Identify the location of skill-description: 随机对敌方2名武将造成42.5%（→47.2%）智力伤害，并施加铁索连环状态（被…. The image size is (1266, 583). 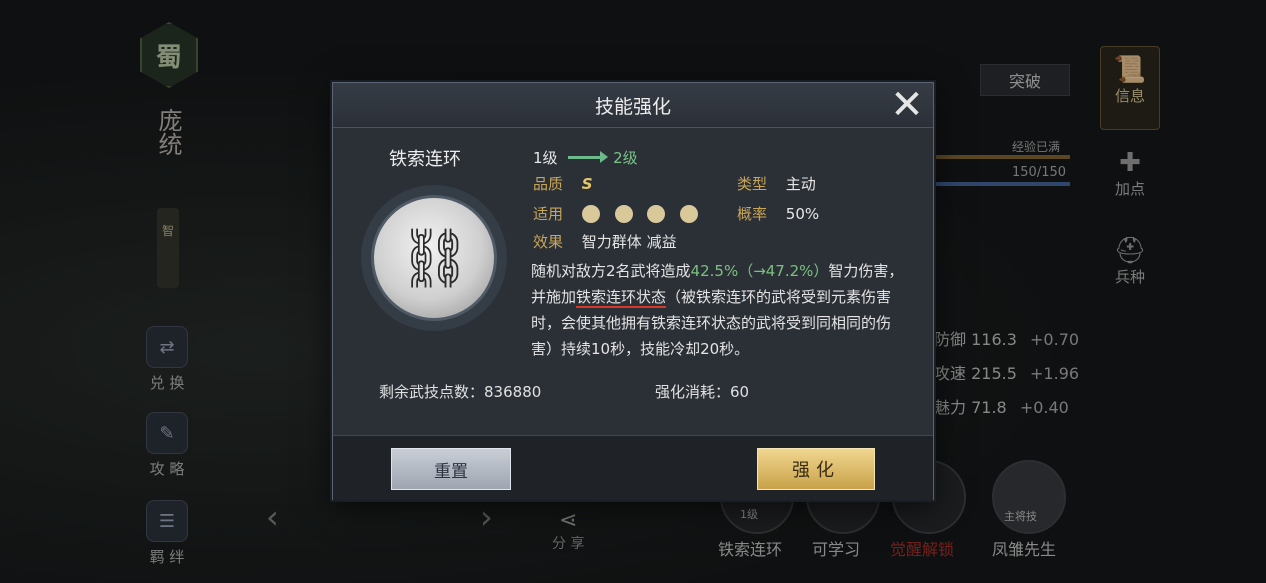
(721, 310).